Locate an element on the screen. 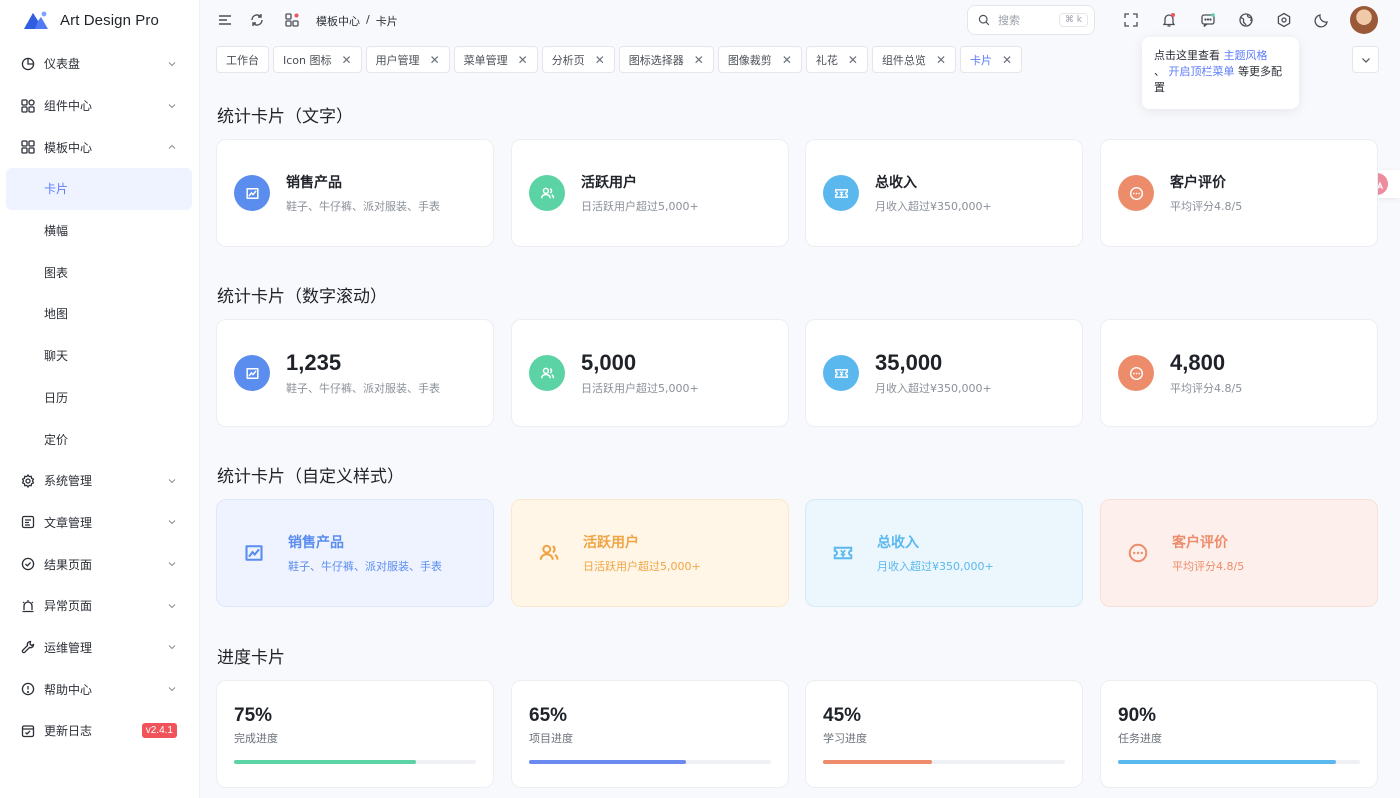 Image resolution: width=1400 pixels, height=798 pixels. more-circle-icon is located at coordinates (1136, 193).